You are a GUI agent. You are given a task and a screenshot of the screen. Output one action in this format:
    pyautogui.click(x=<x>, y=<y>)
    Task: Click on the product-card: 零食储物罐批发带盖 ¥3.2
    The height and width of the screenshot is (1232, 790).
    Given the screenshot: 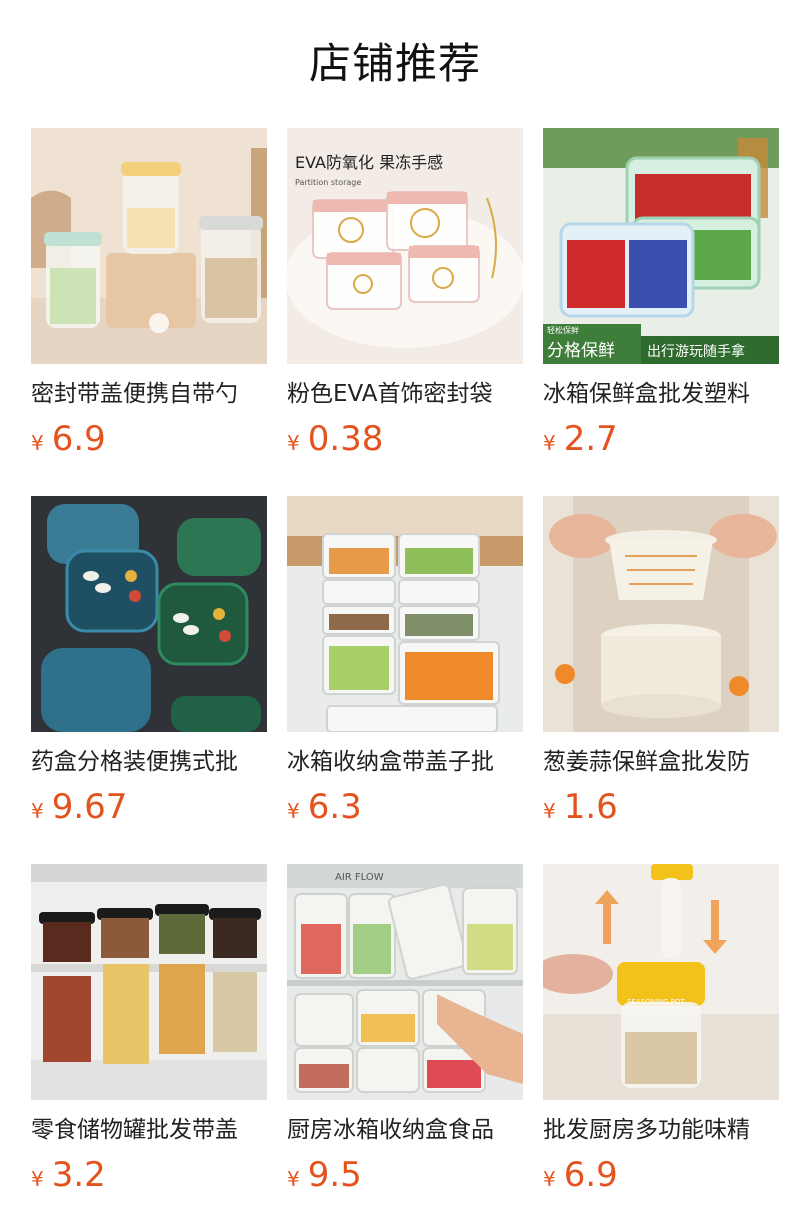 What is the action you would take?
    pyautogui.click(x=149, y=1030)
    